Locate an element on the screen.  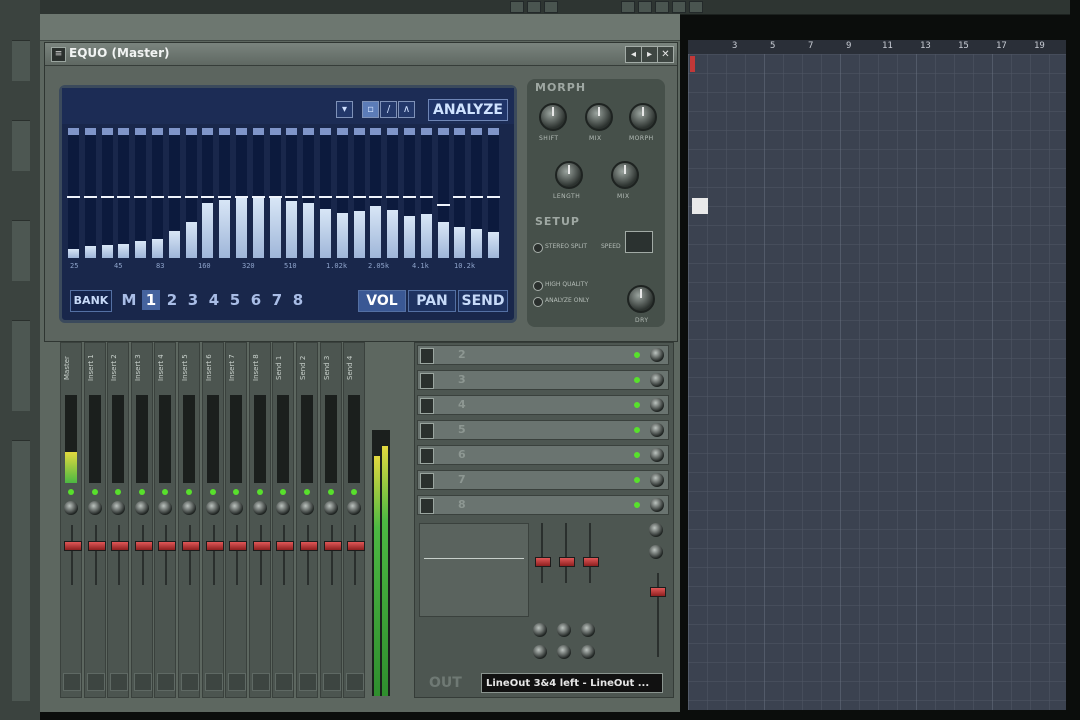
bank-button: BANK is located at coordinates (91, 301).